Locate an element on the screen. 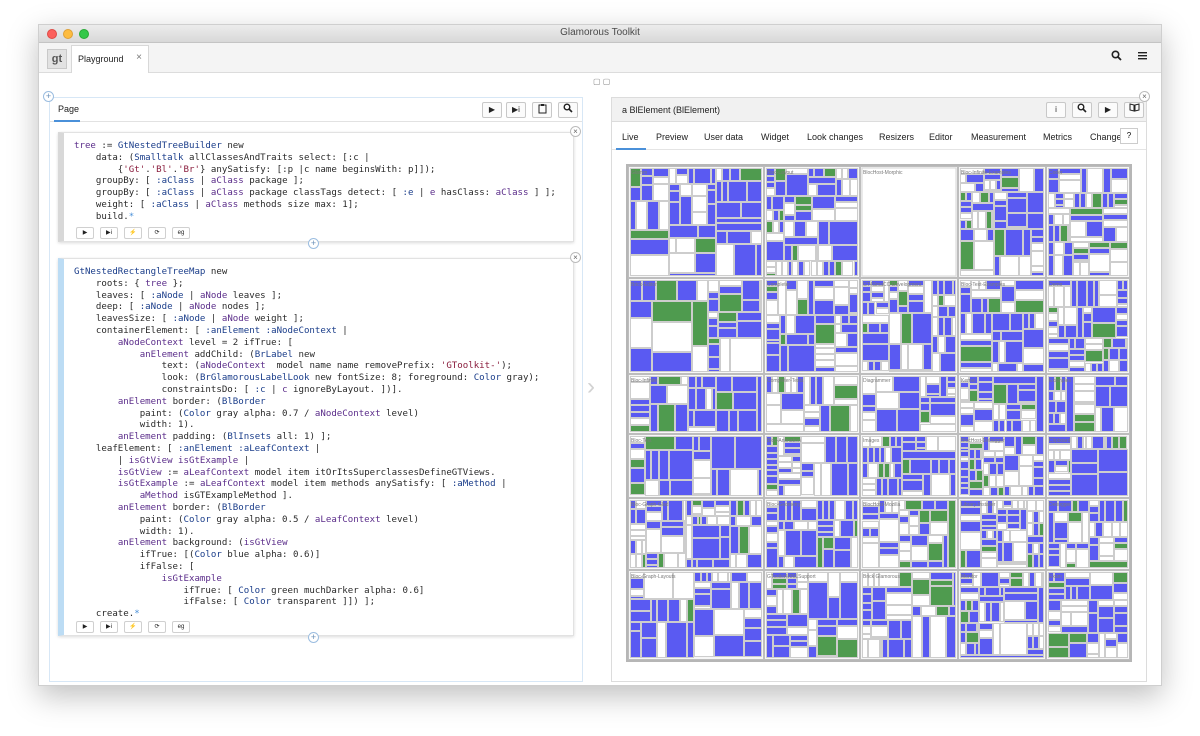 This screenshot has width=1200, height=736. snippet-example-button: eg is located at coordinates (181, 233).